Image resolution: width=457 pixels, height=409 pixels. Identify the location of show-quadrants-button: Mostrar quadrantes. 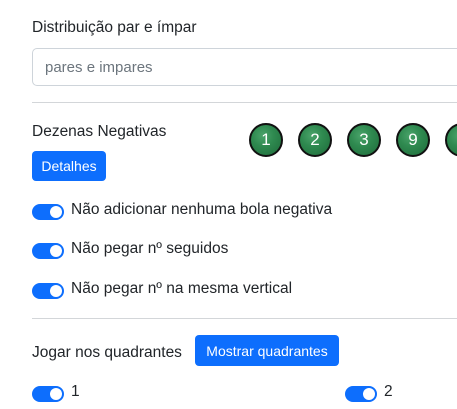
(267, 350).